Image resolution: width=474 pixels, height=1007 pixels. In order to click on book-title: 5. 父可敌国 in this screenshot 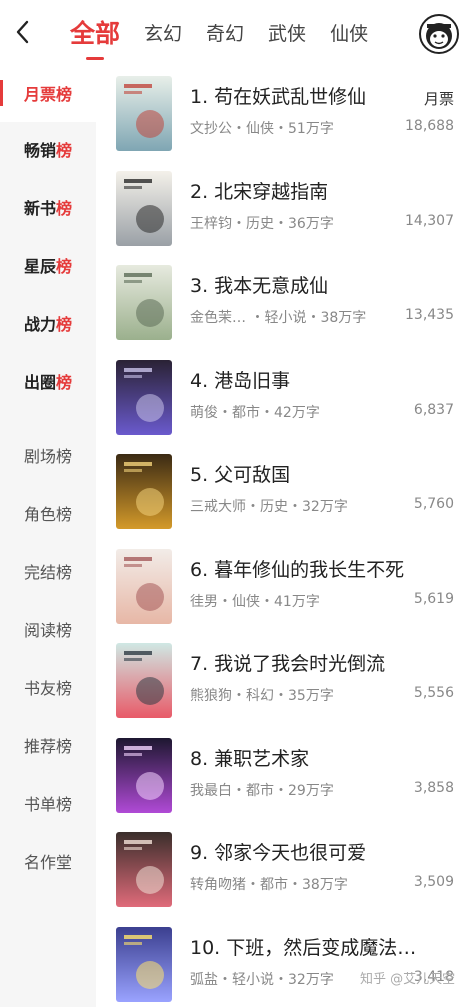, I will do `click(240, 475)`.